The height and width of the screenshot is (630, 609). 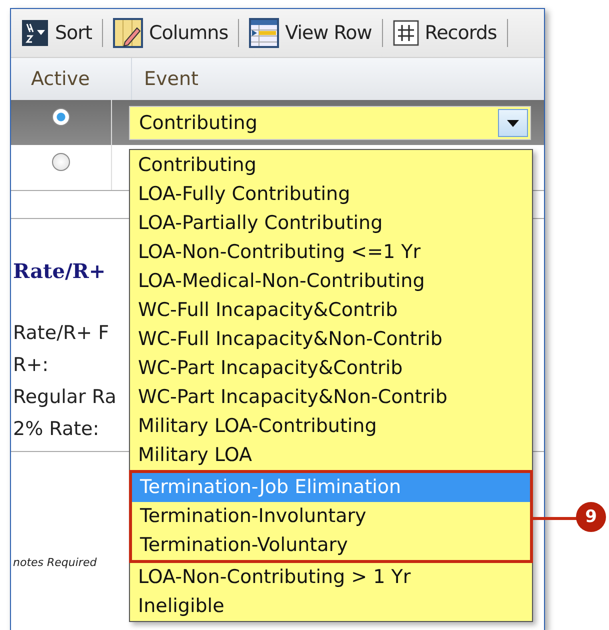 What do you see at coordinates (405, 33) in the screenshot?
I see `hash-icon` at bounding box center [405, 33].